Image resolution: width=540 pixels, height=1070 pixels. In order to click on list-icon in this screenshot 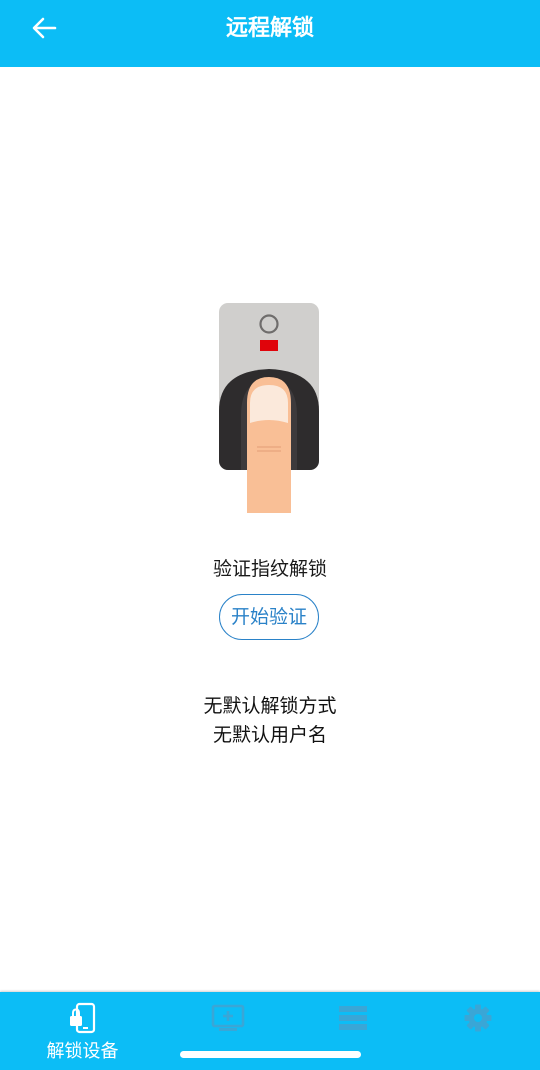, I will do `click(352, 1018)`.